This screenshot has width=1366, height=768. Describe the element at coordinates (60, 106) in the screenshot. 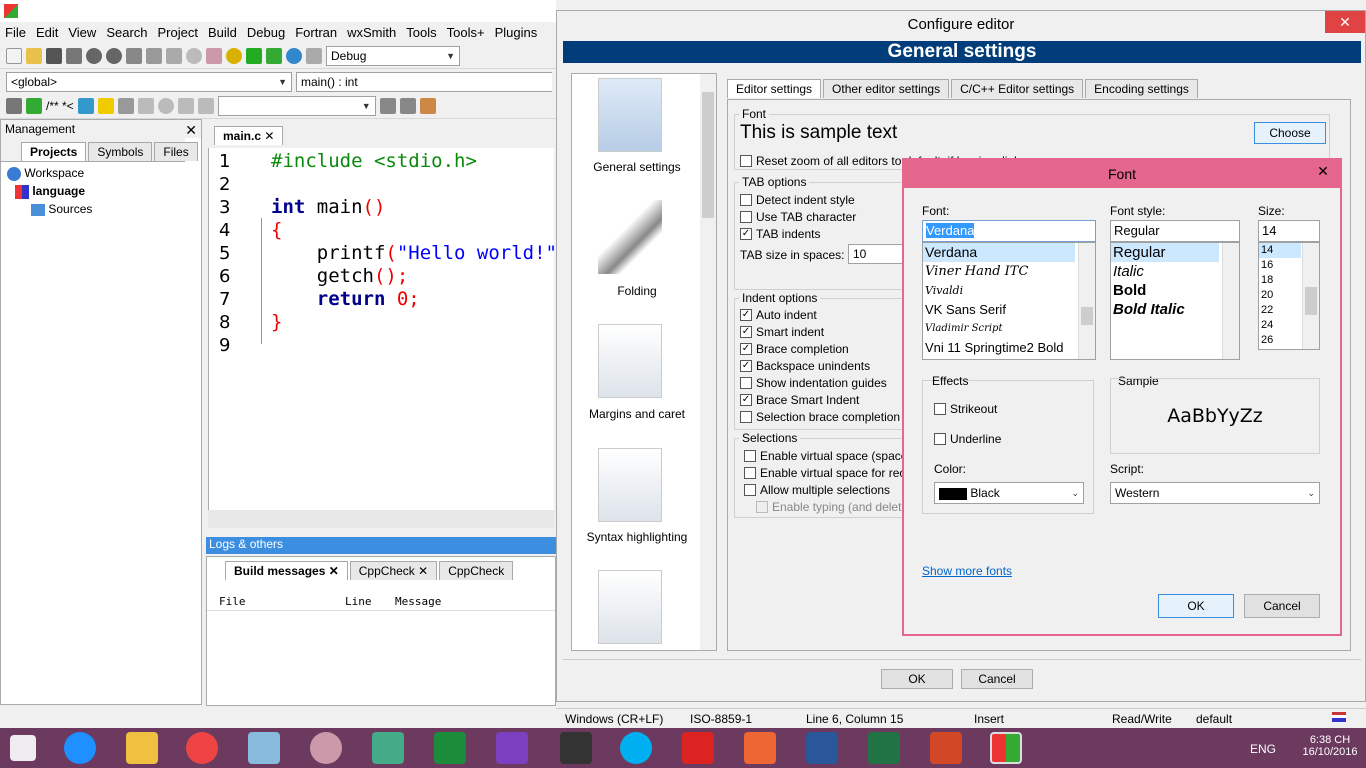

I see `comment-icon: /** *<` at that location.